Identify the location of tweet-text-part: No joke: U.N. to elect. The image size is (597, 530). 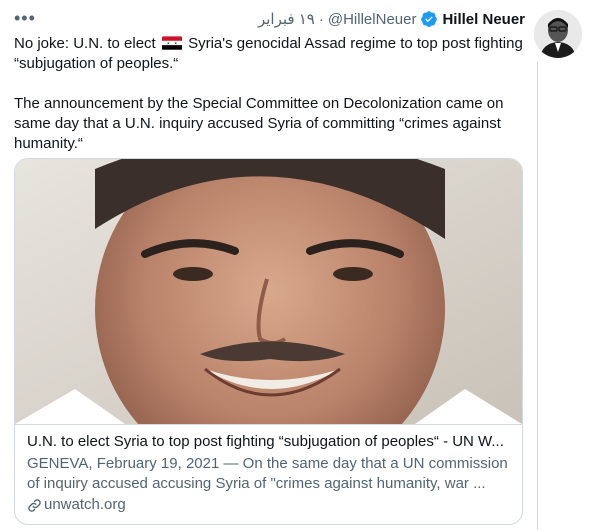
(87, 43).